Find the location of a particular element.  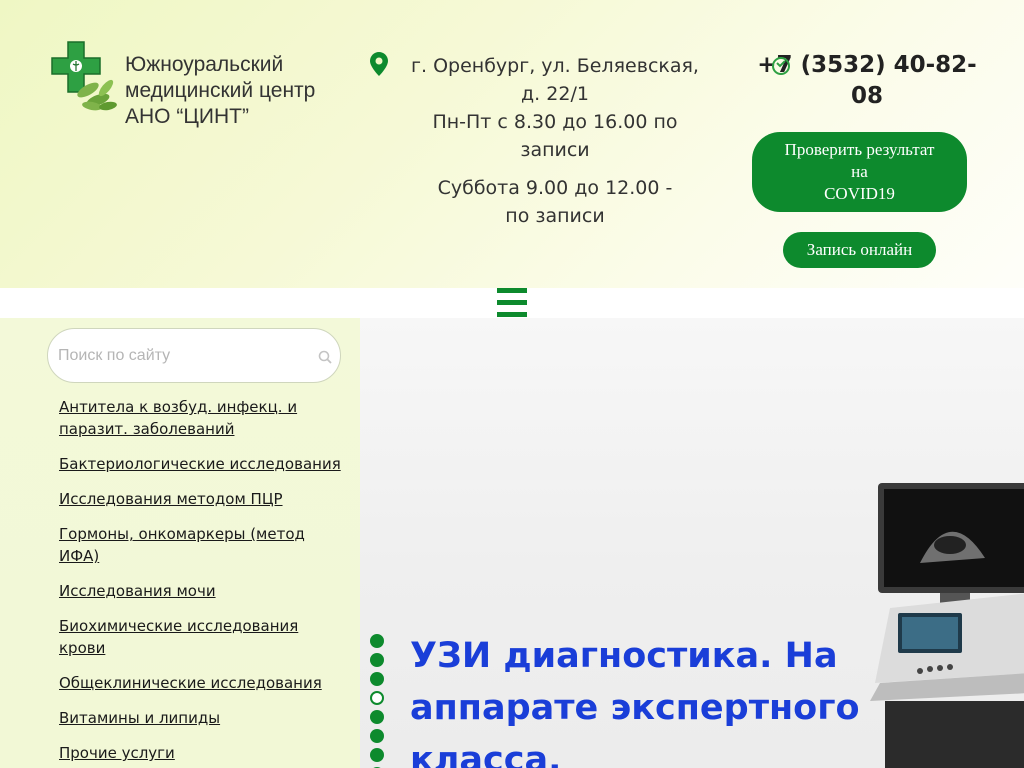

slide-title-line: аппарате экспертного is located at coordinates (635, 708).